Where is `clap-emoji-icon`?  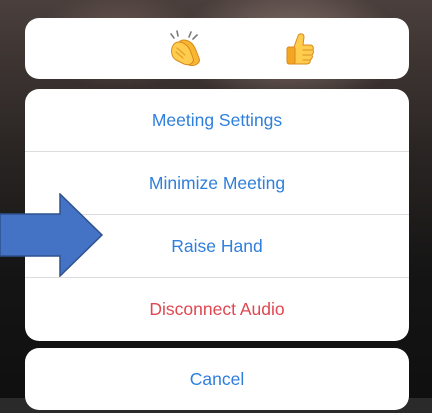 clap-emoji-icon is located at coordinates (185, 48).